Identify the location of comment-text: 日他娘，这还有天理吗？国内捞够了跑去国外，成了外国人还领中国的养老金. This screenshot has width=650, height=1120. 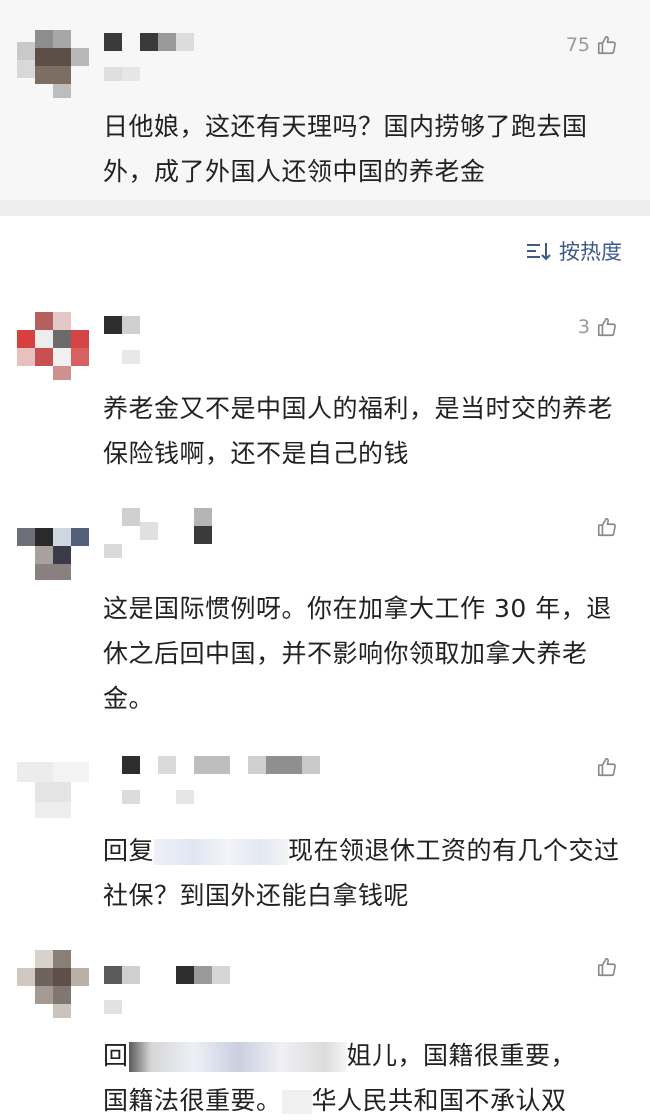
(345, 149).